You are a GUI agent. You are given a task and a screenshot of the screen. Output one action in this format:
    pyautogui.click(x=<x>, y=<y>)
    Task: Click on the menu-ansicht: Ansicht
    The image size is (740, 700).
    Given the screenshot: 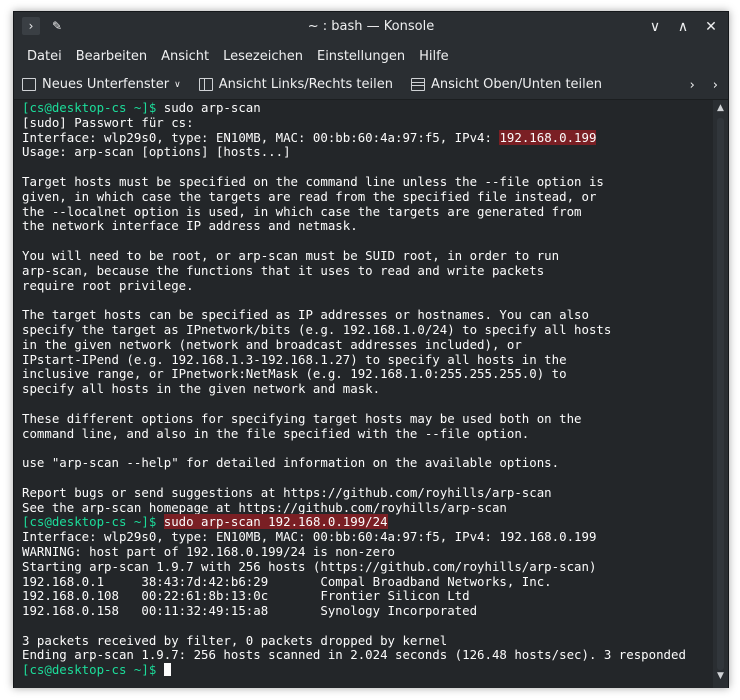 What is the action you would take?
    pyautogui.click(x=185, y=56)
    